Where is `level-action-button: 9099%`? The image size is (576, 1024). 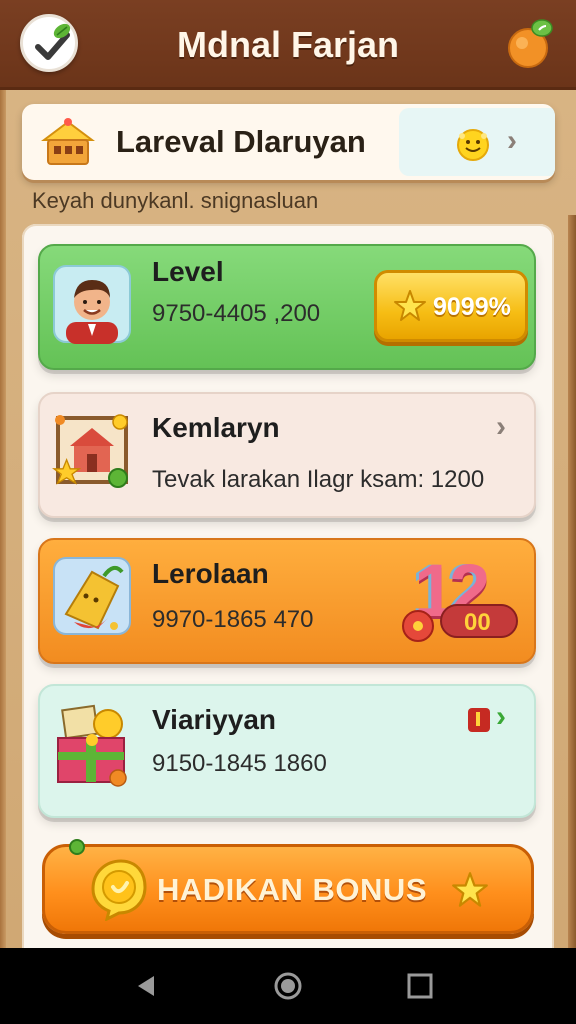
level-action-button: 9099% is located at coordinates (451, 306).